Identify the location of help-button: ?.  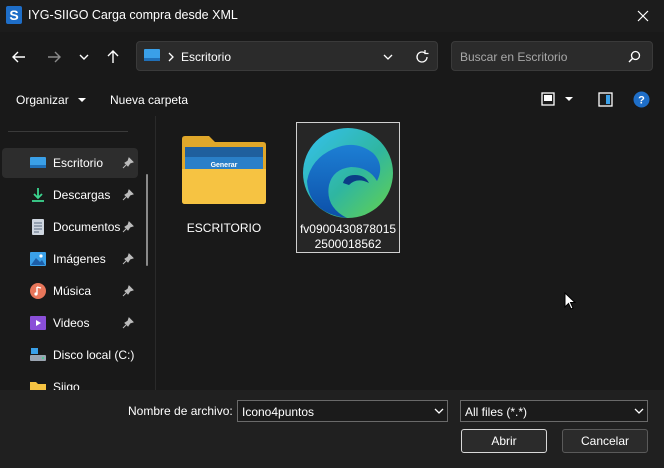
(641, 101).